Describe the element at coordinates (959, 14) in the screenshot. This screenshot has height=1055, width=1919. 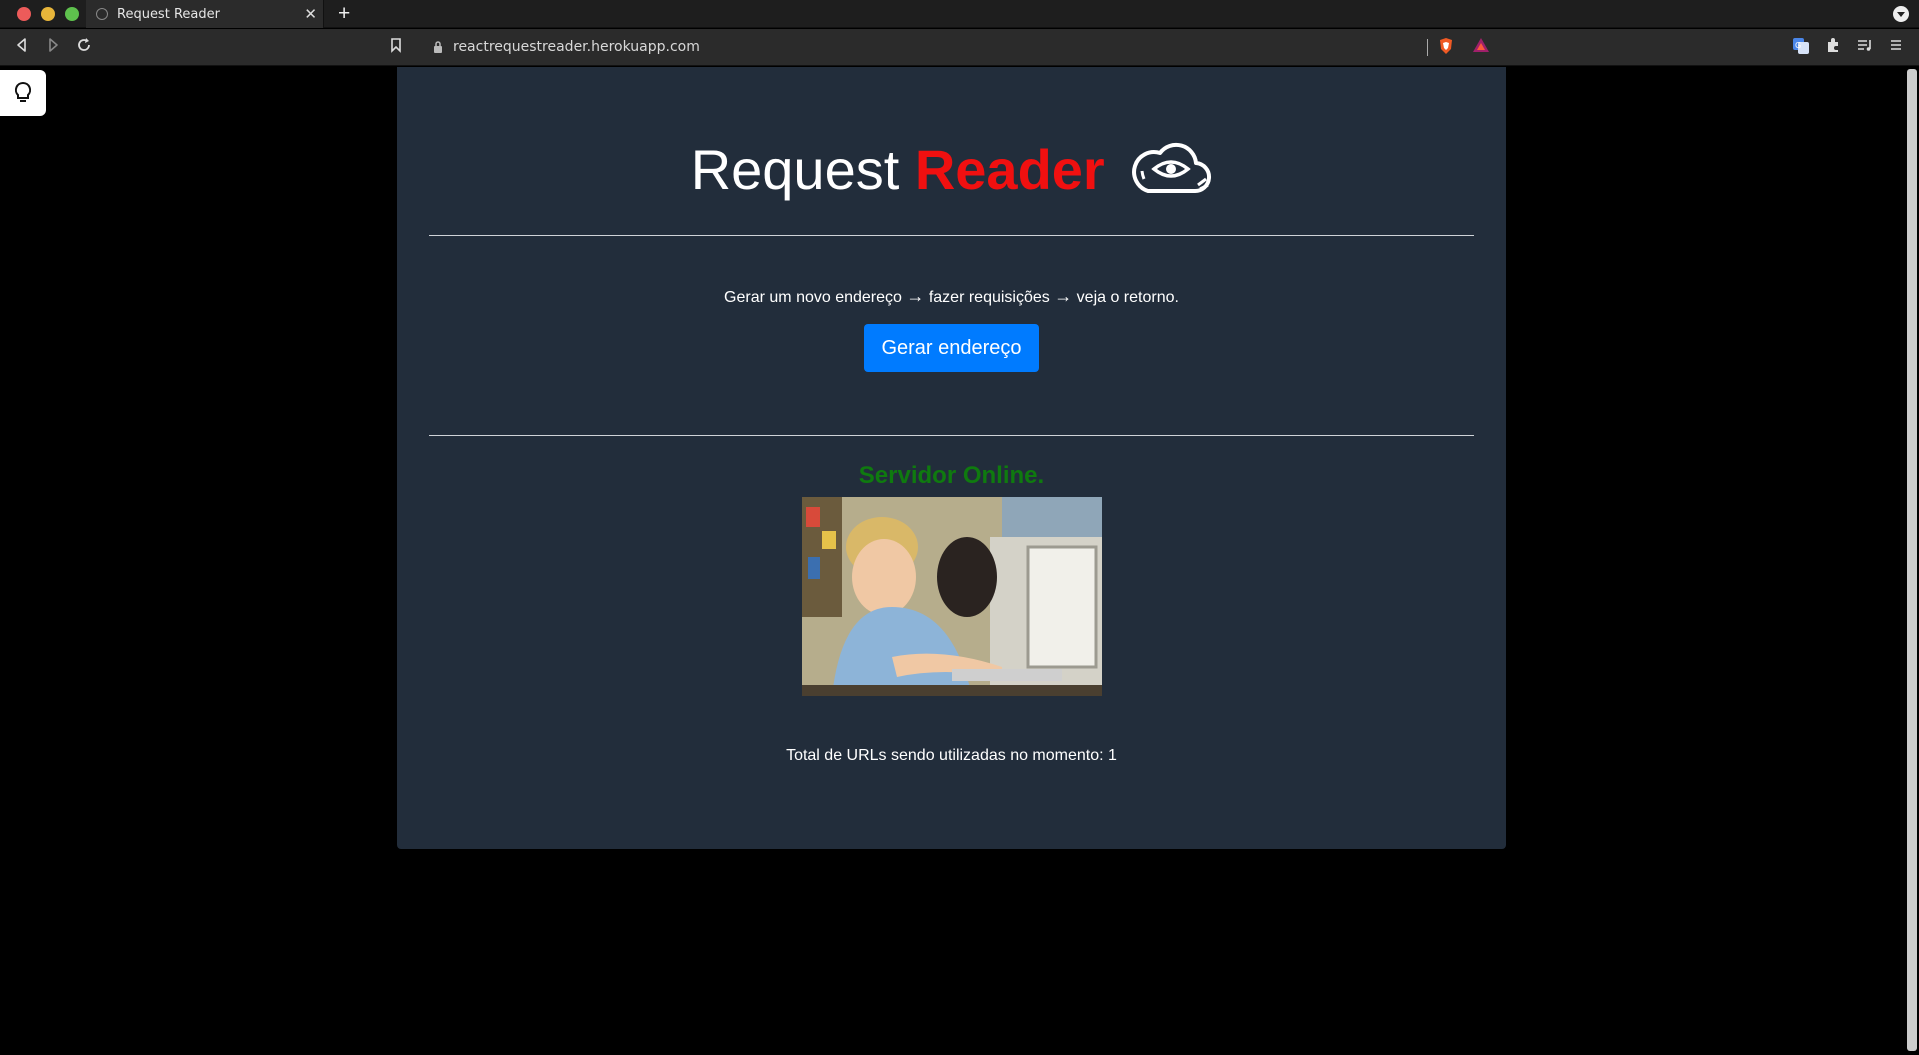
I see `tab-bar: Request Reader ✕ +` at that location.